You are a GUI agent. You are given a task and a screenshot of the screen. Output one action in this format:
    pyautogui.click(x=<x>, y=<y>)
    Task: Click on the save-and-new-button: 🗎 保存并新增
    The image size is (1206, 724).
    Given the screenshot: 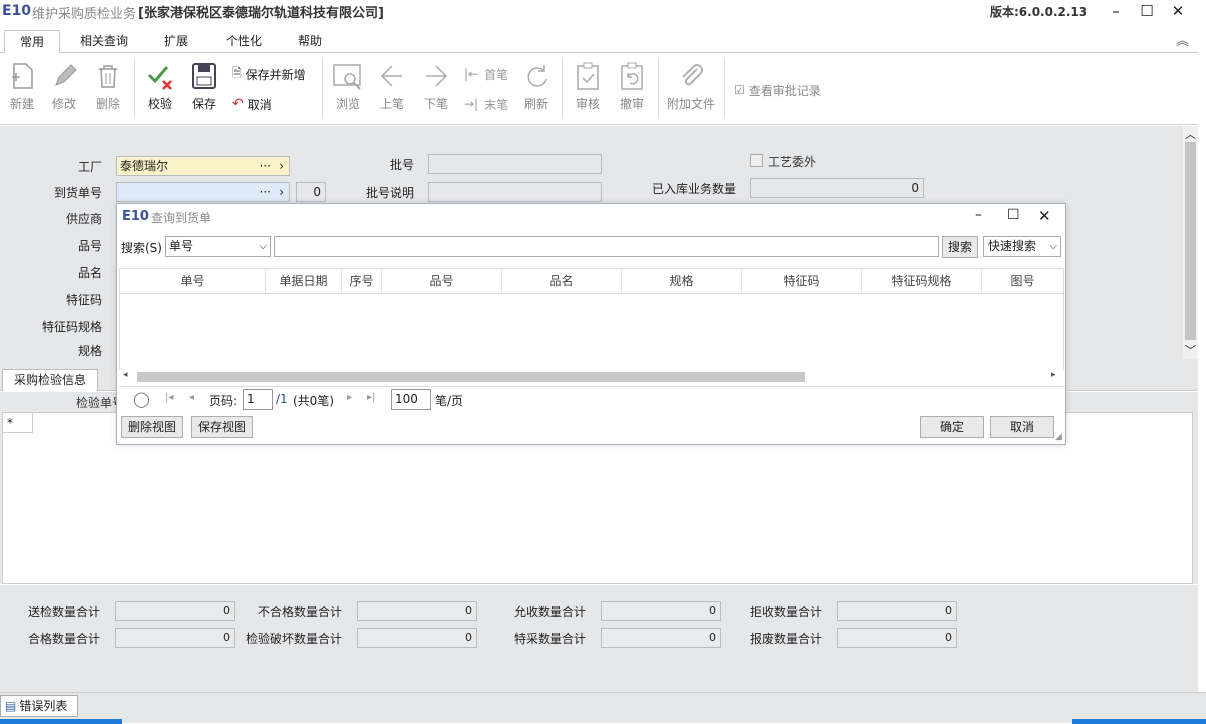 What is the action you would take?
    pyautogui.click(x=269, y=74)
    